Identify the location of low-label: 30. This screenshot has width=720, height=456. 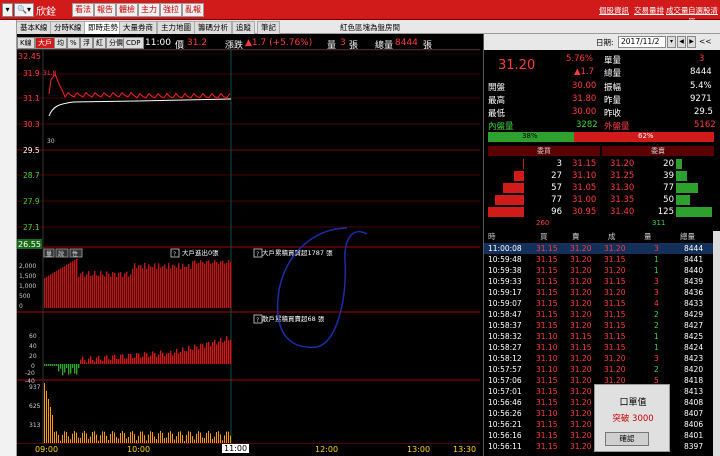
(51, 141).